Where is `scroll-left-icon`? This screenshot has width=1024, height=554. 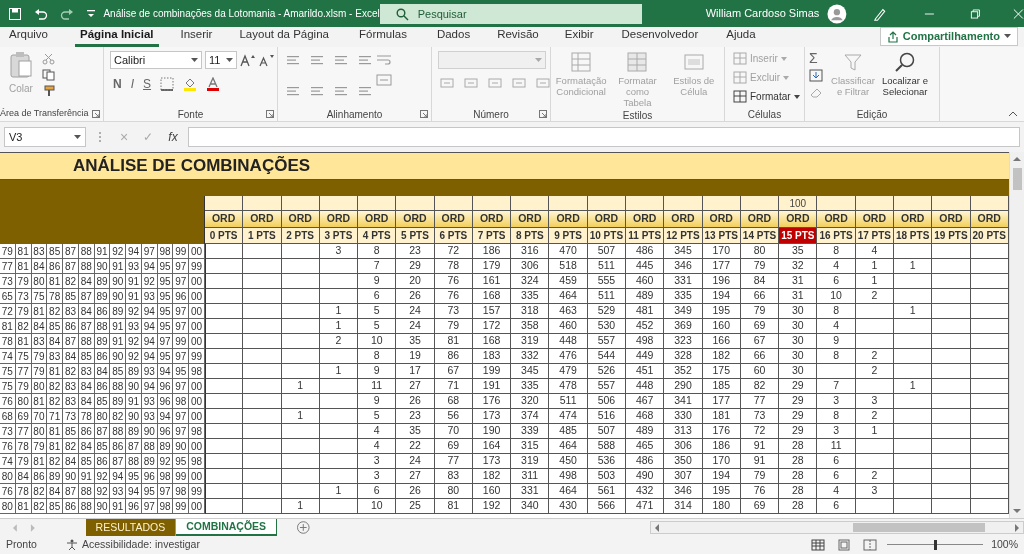
scroll-left-icon is located at coordinates (656, 527).